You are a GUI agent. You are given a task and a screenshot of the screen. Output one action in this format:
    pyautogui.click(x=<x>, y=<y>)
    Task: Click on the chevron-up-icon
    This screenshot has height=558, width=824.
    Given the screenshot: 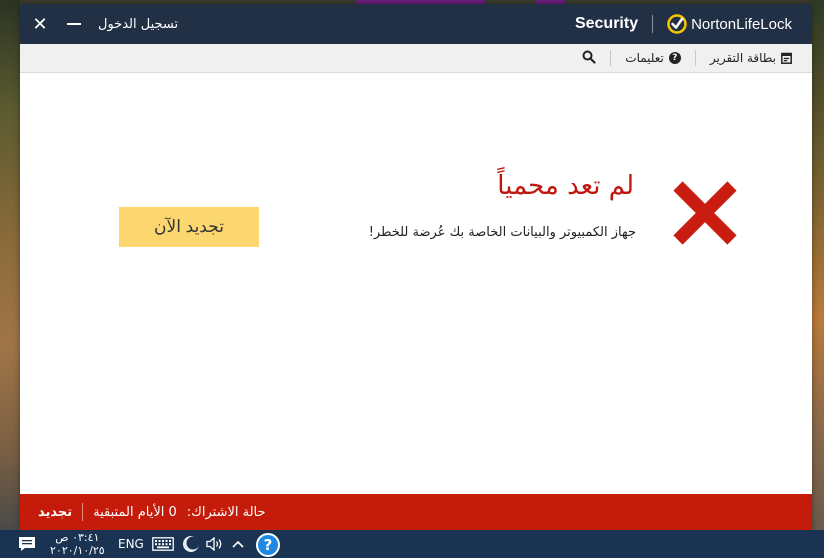 What is the action you would take?
    pyautogui.click(x=238, y=544)
    